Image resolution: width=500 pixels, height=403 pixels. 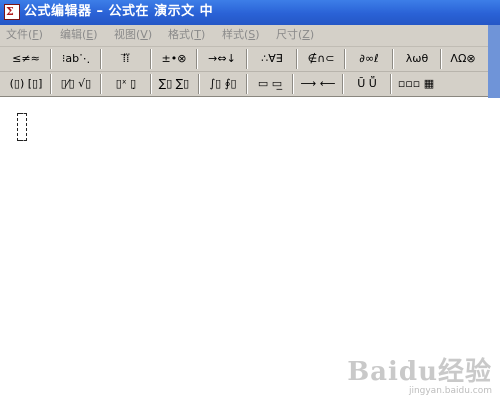 I want to click on menu-bar: 文件(F) 编辑(E) 视图(V) 格式(T) 样式(S) 尺寸(Z), so click(x=244, y=36).